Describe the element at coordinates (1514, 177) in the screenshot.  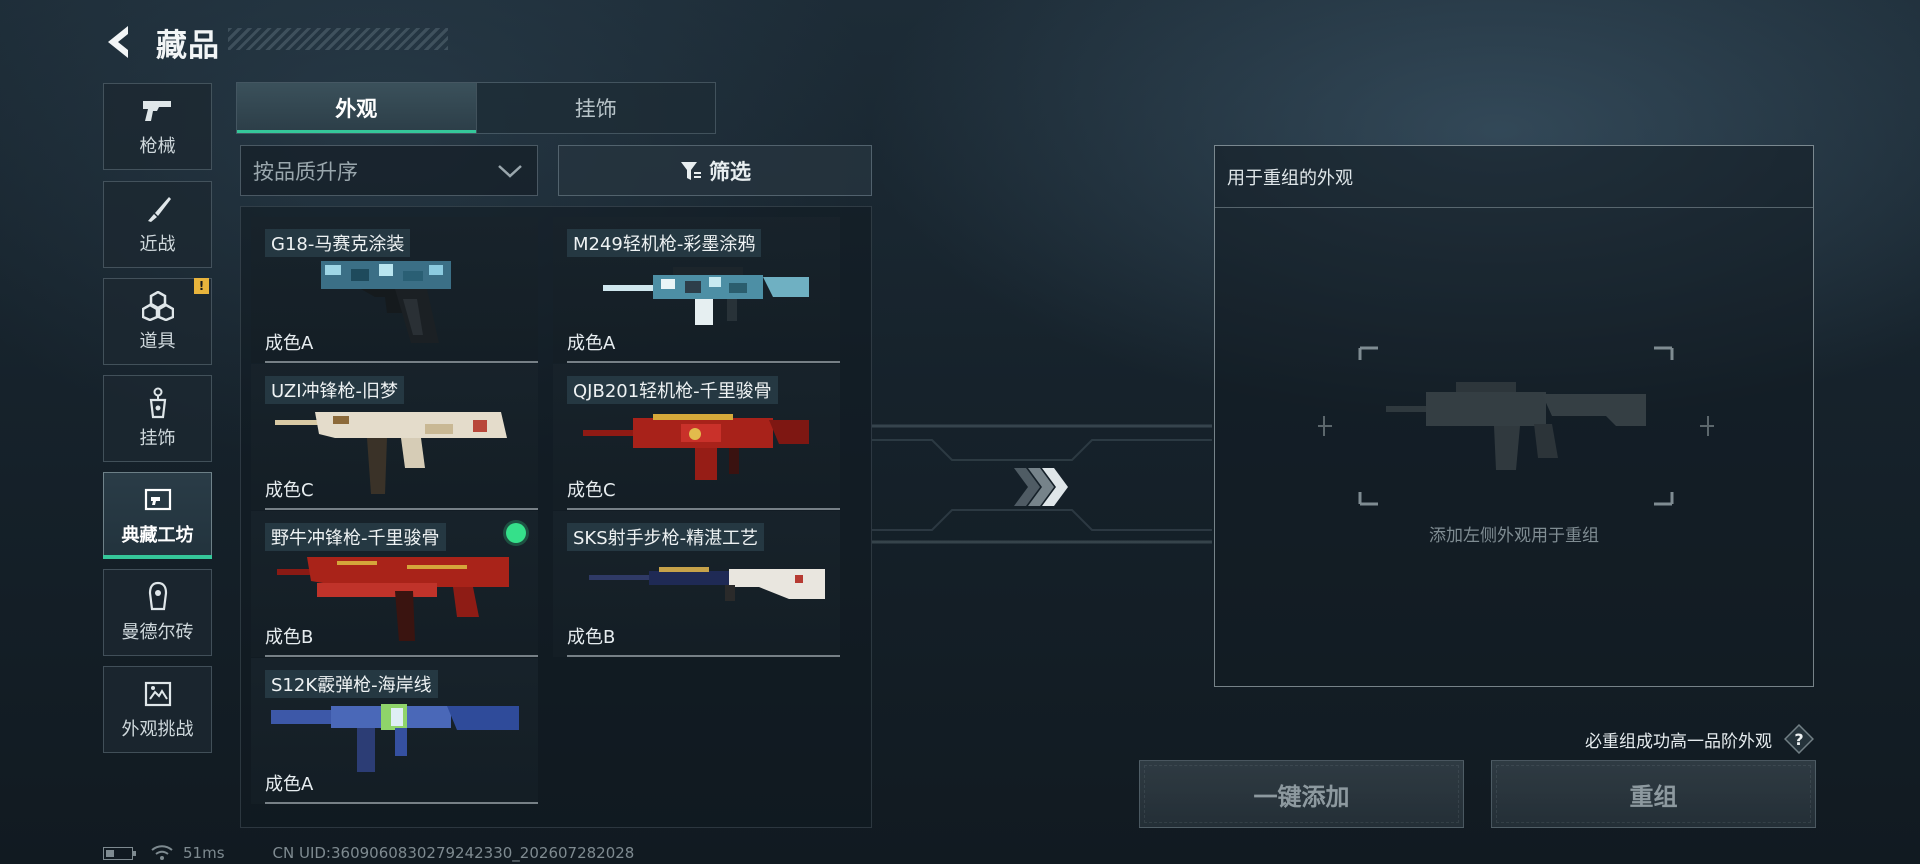
I see `recombine-panel-title: 用于重组的外观` at that location.